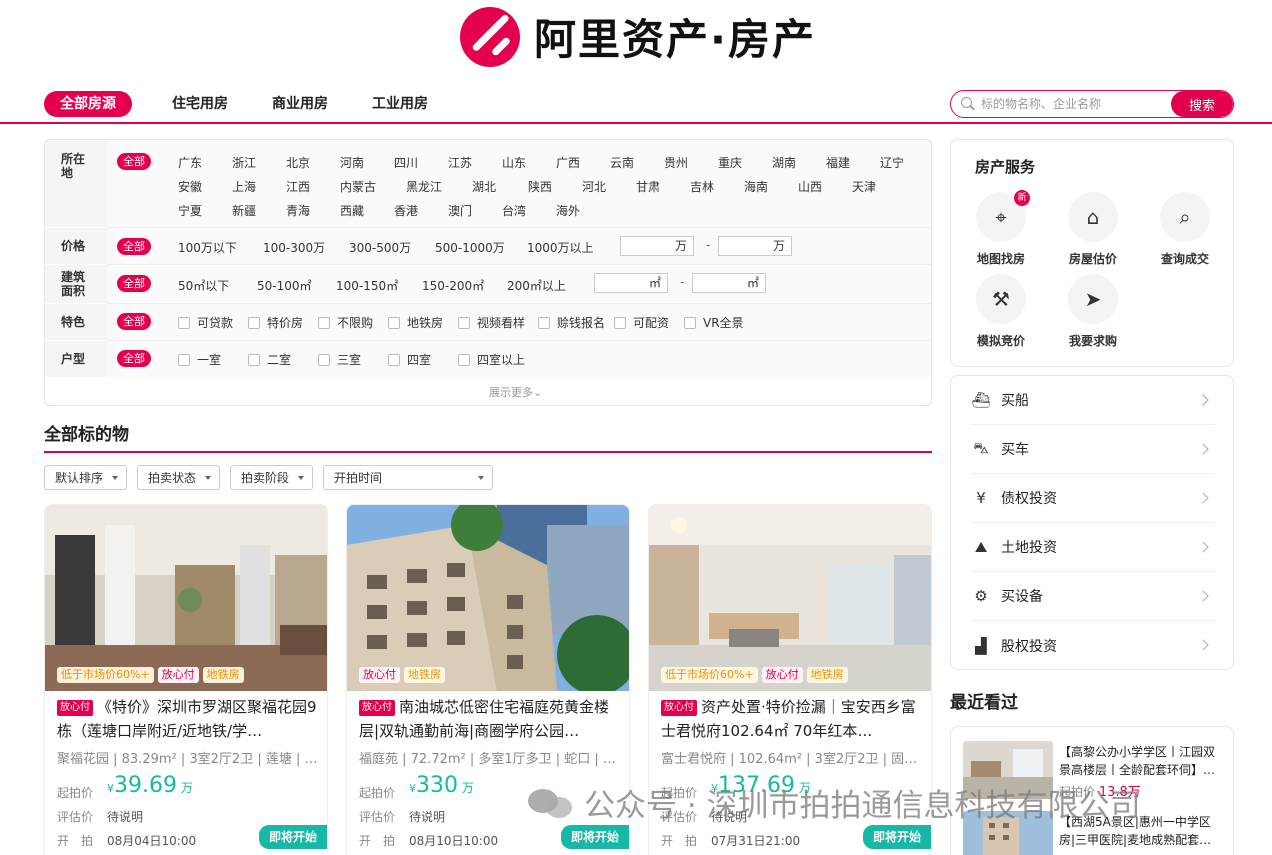 The width and height of the screenshot is (1272, 855). I want to click on area-min-input: ㎡, so click(631, 283).